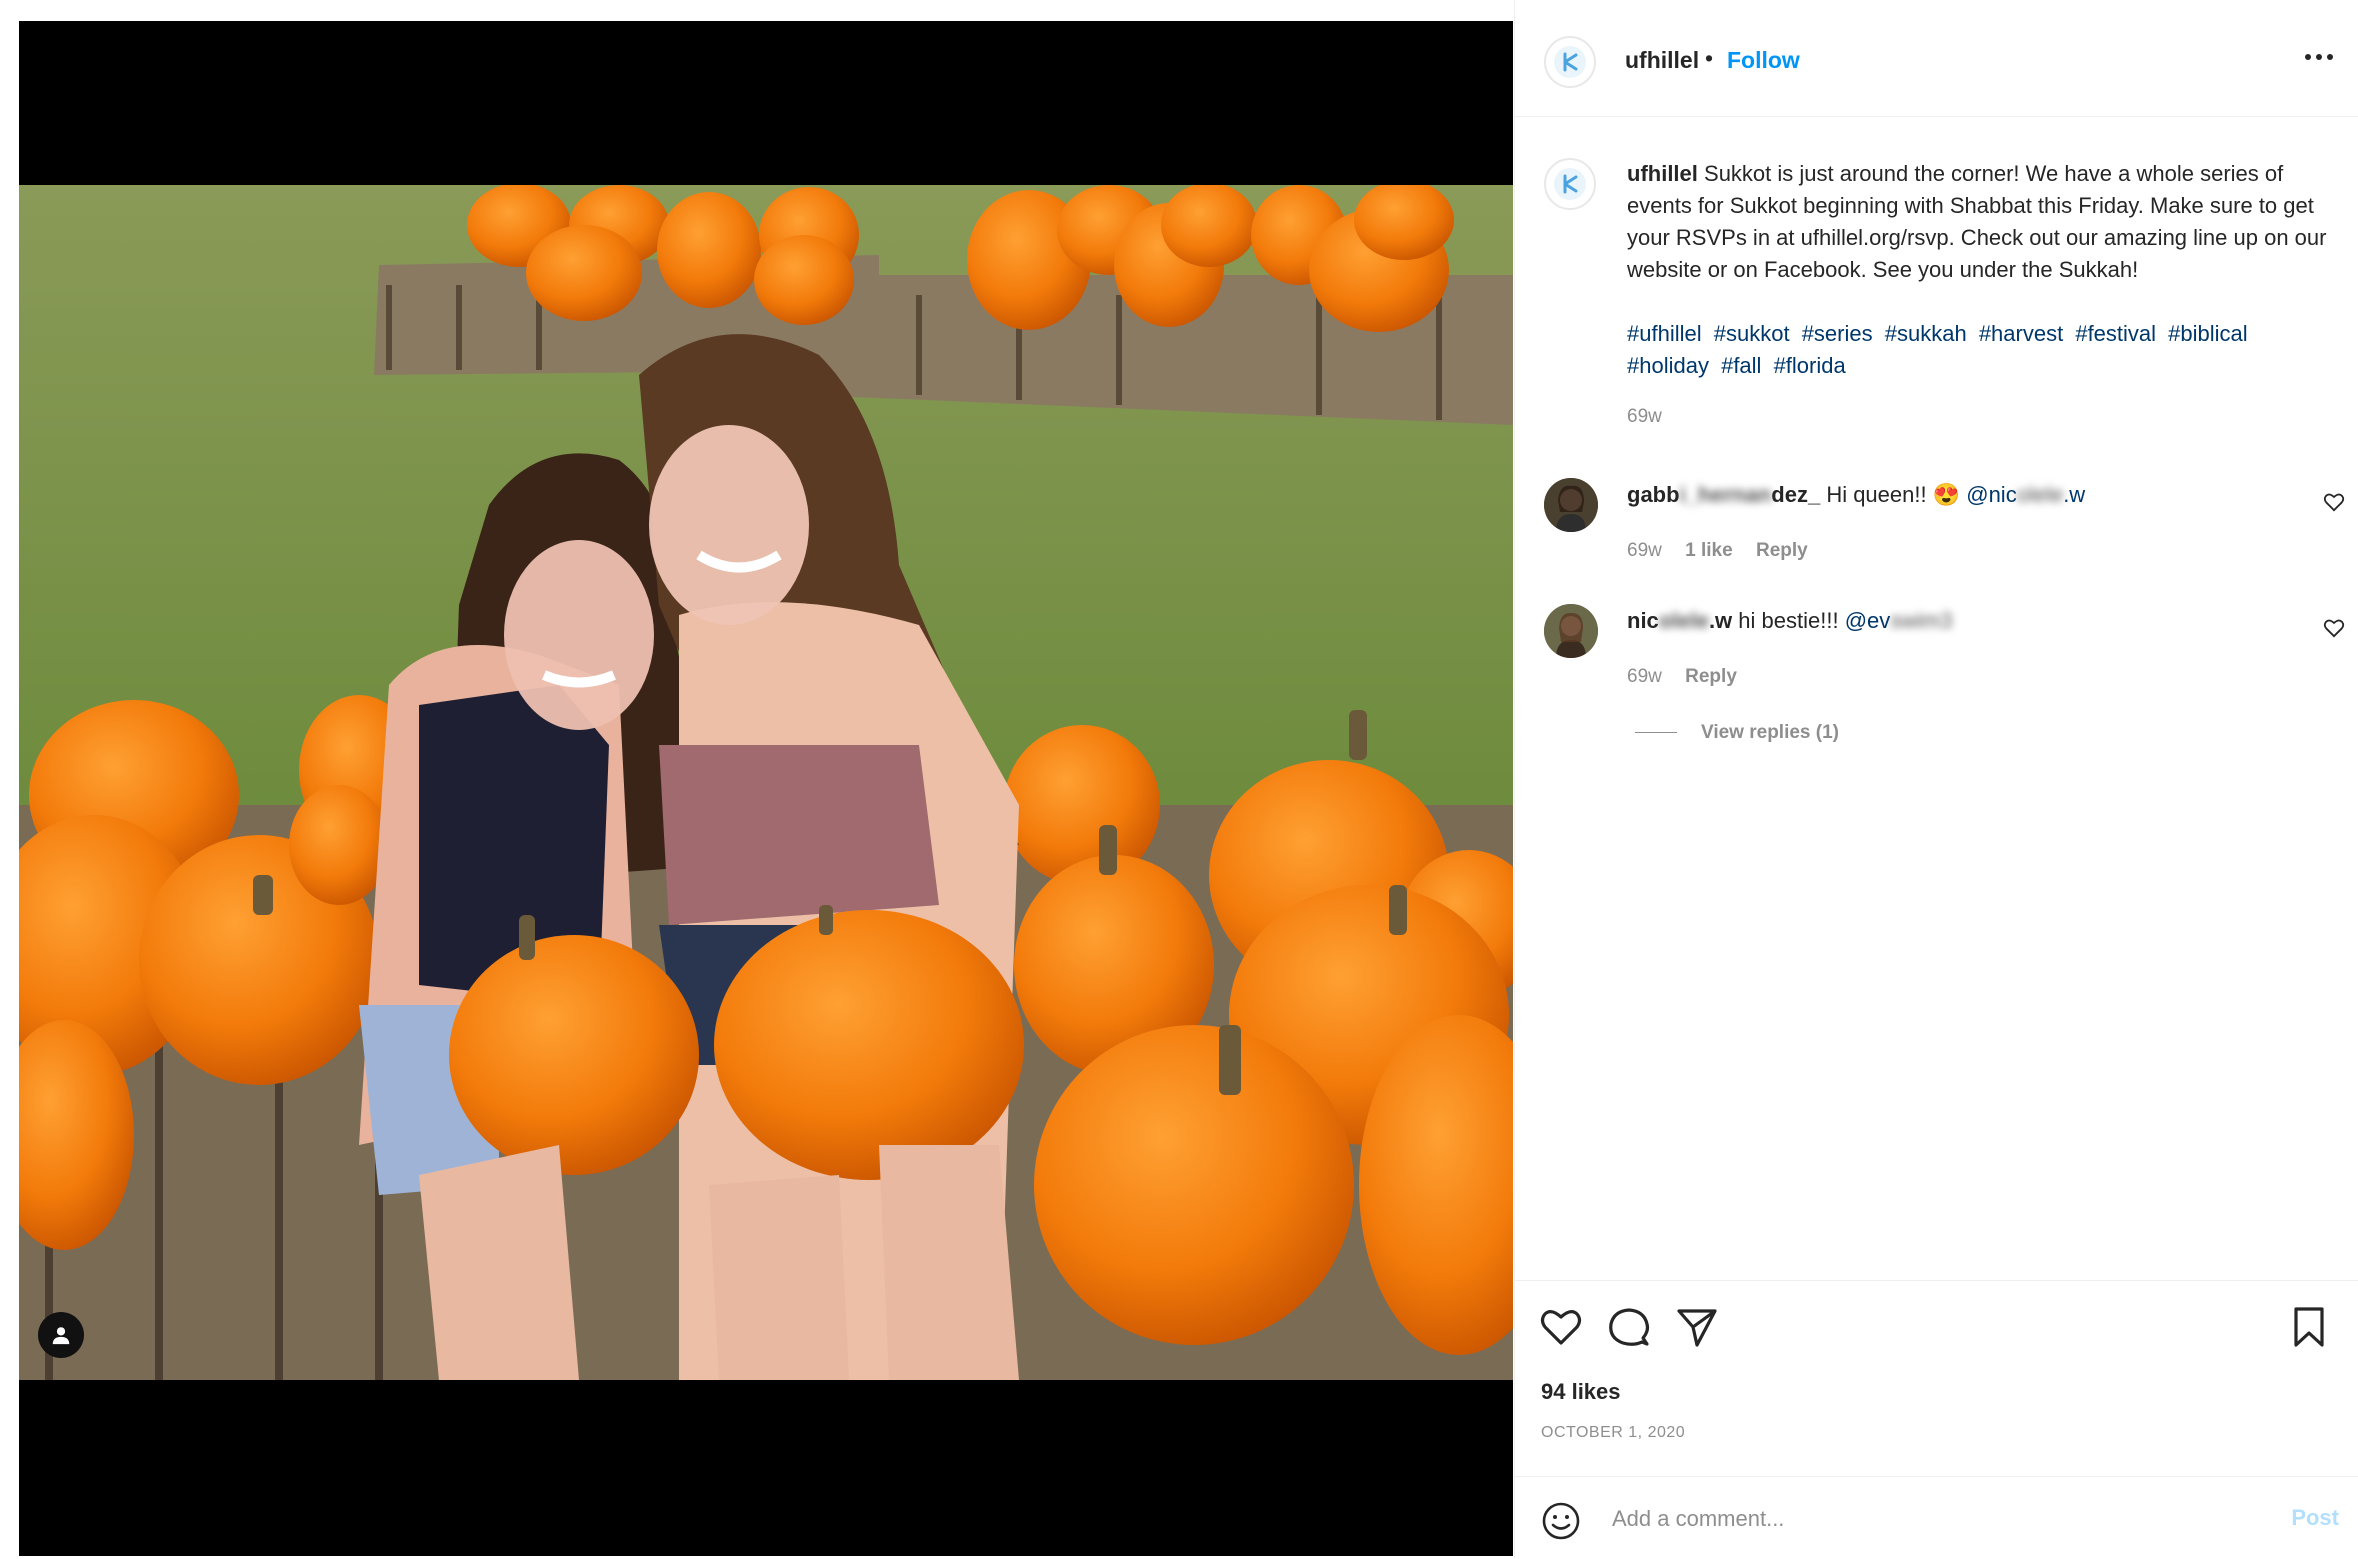  What do you see at coordinates (1936, 1378) in the screenshot?
I see `post-actions: 94 likes OCTOBER 1, 2020` at bounding box center [1936, 1378].